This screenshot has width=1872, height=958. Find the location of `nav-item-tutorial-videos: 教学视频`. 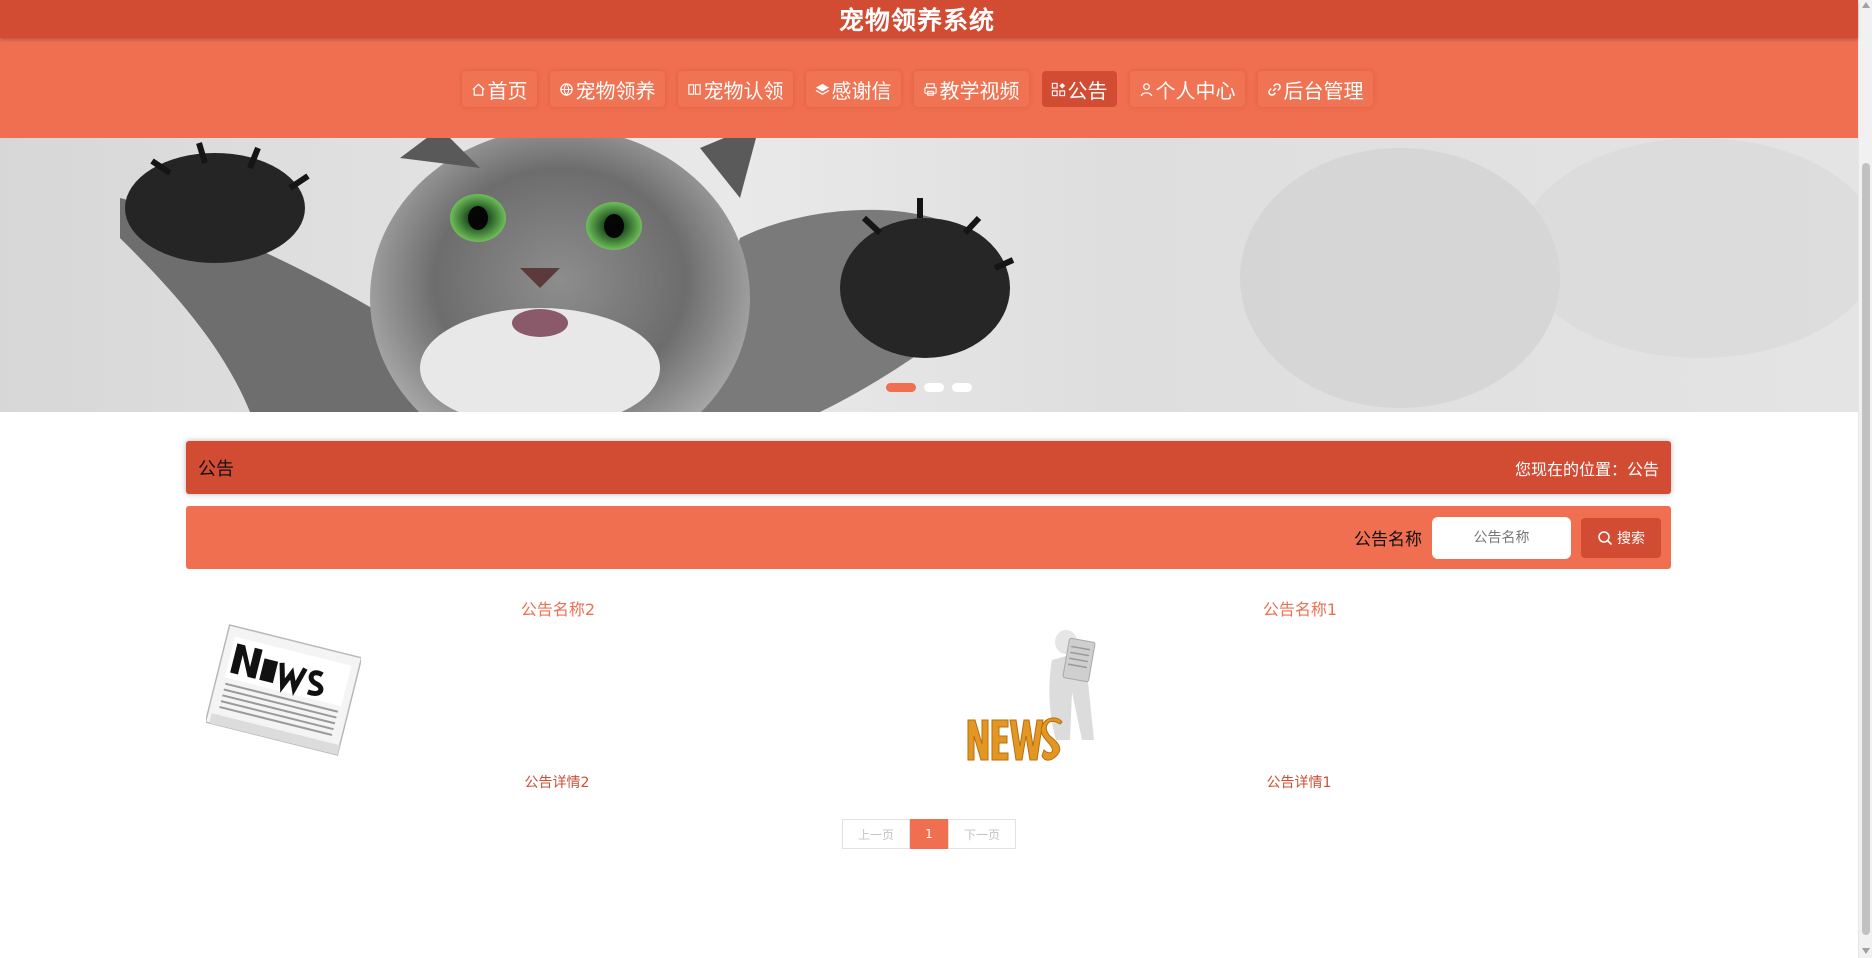

nav-item-tutorial-videos: 教学视频 is located at coordinates (971, 89).